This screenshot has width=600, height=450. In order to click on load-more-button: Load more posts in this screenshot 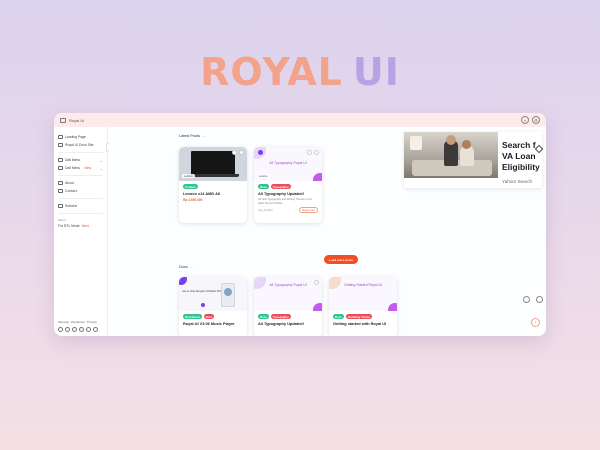, I will do `click(341, 259)`.